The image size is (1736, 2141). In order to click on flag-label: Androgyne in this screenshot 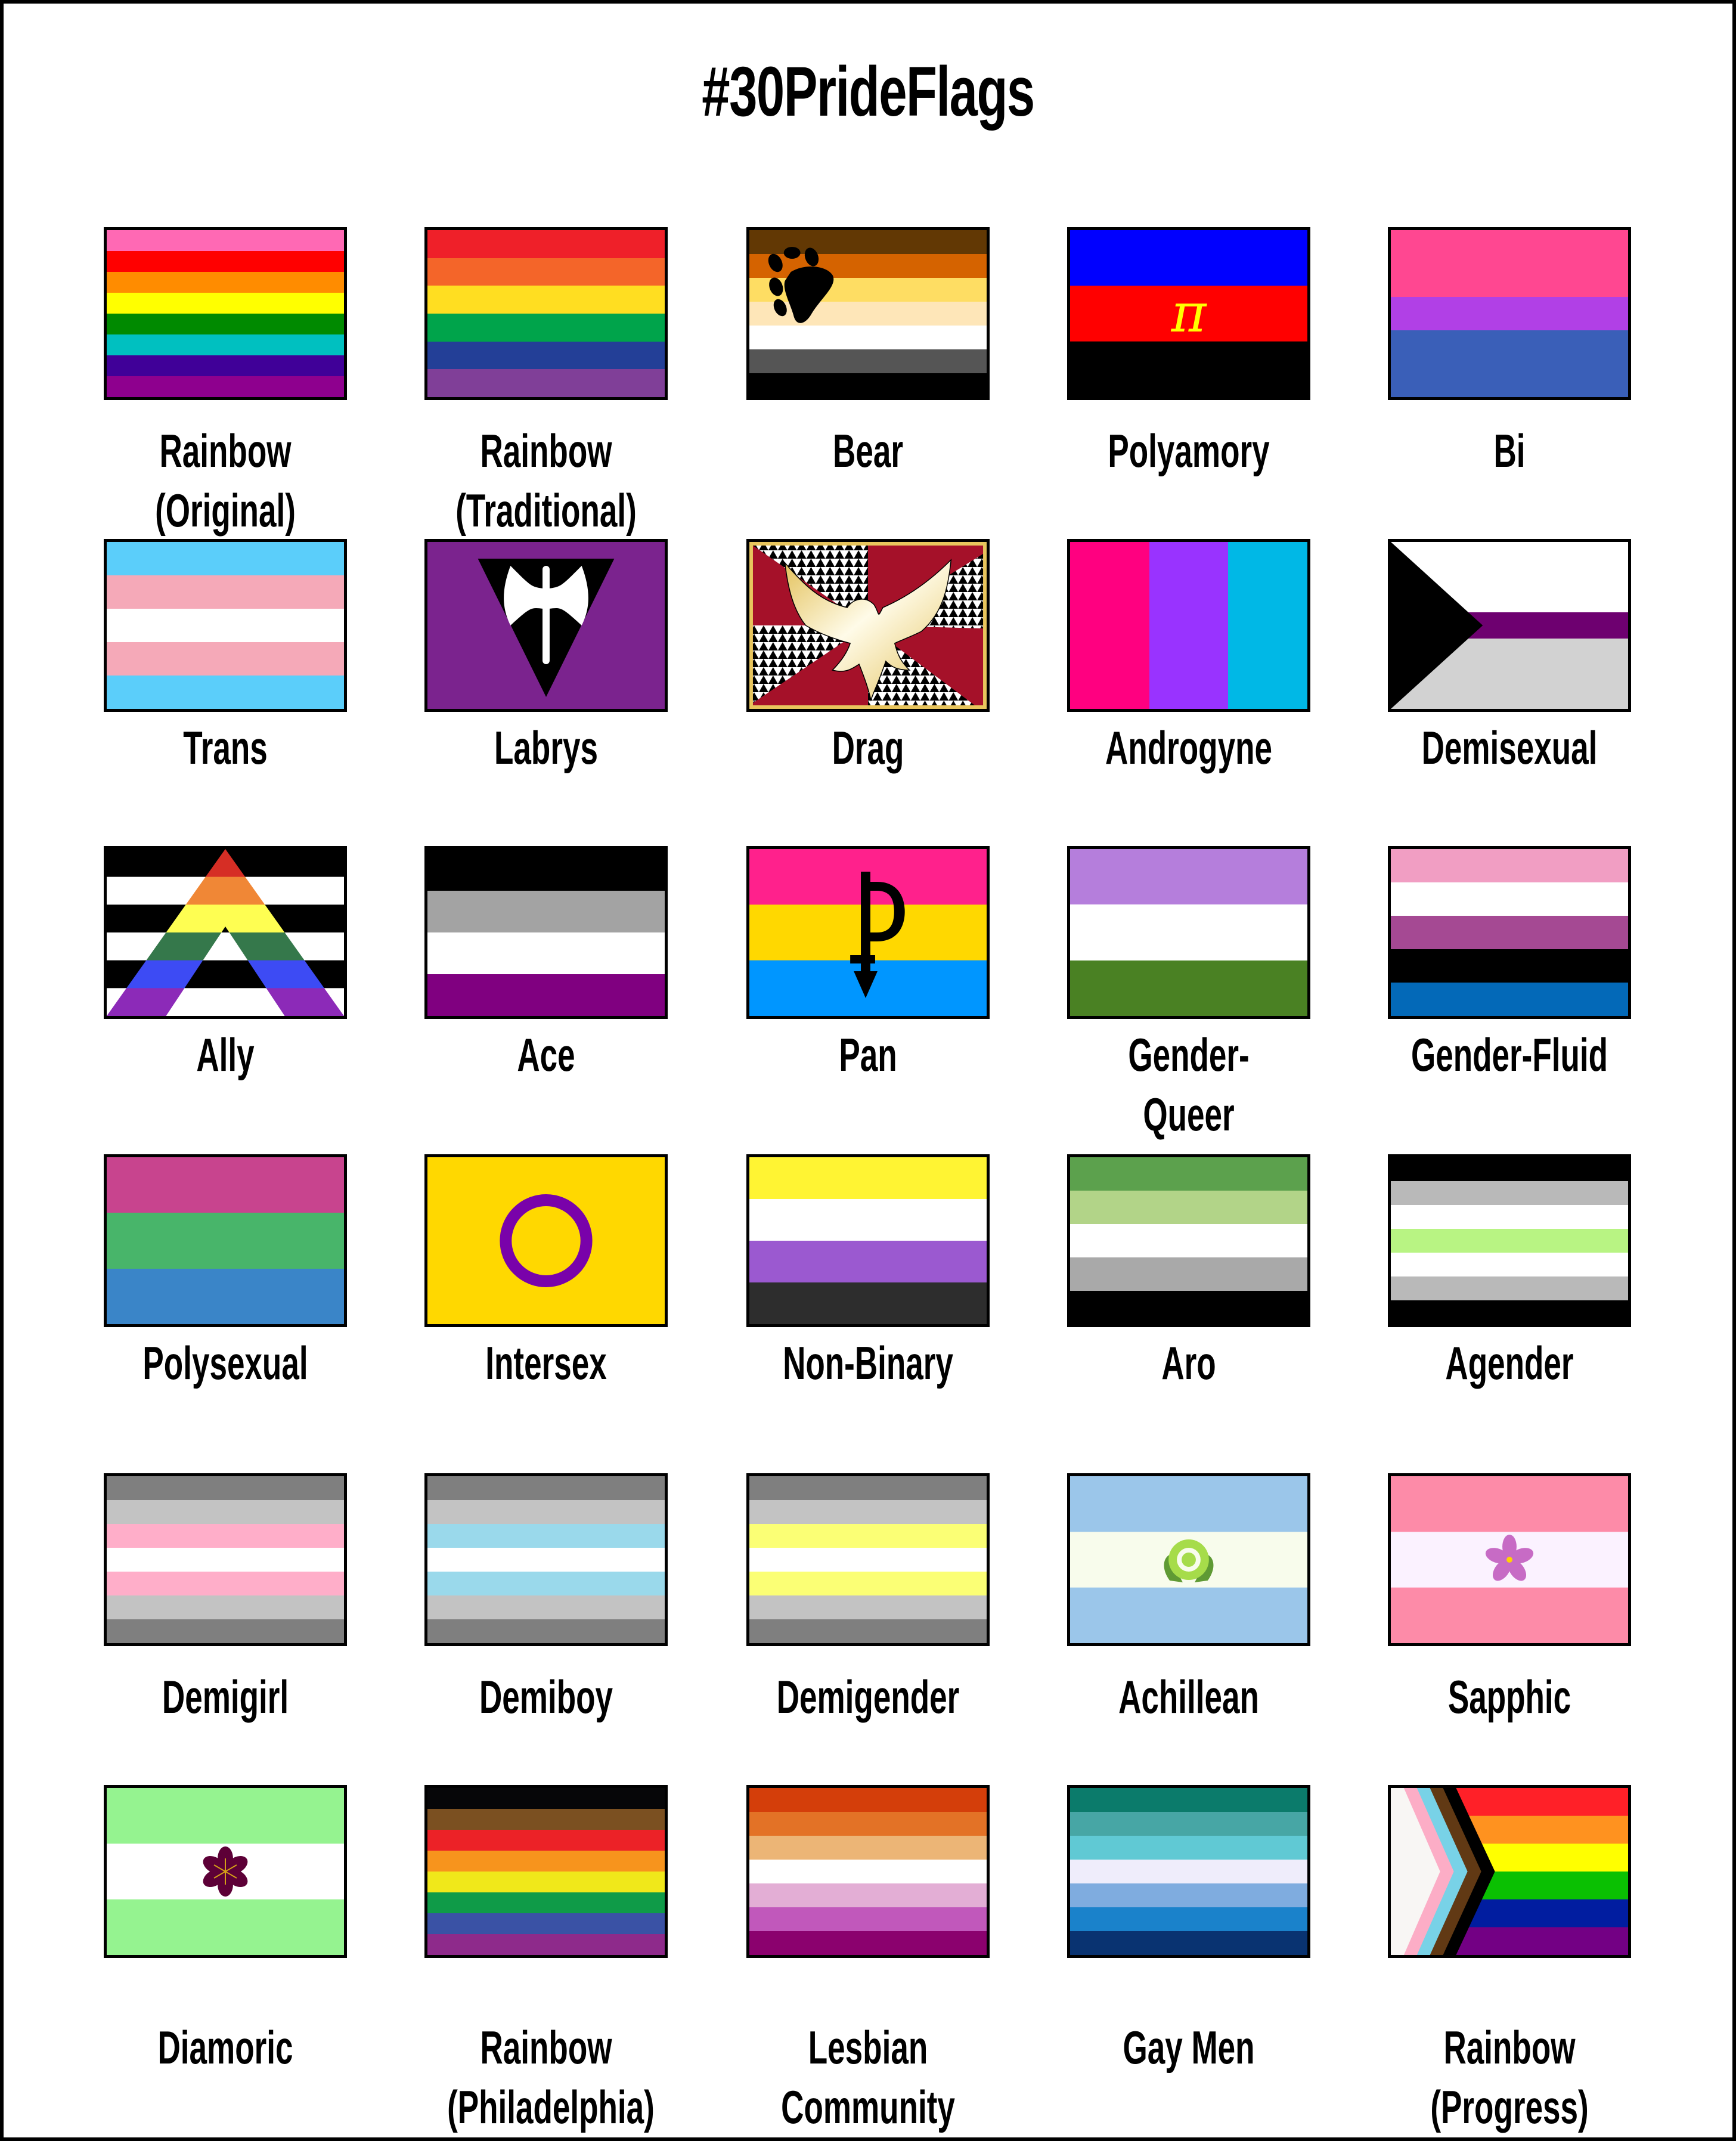, I will do `click(1189, 747)`.